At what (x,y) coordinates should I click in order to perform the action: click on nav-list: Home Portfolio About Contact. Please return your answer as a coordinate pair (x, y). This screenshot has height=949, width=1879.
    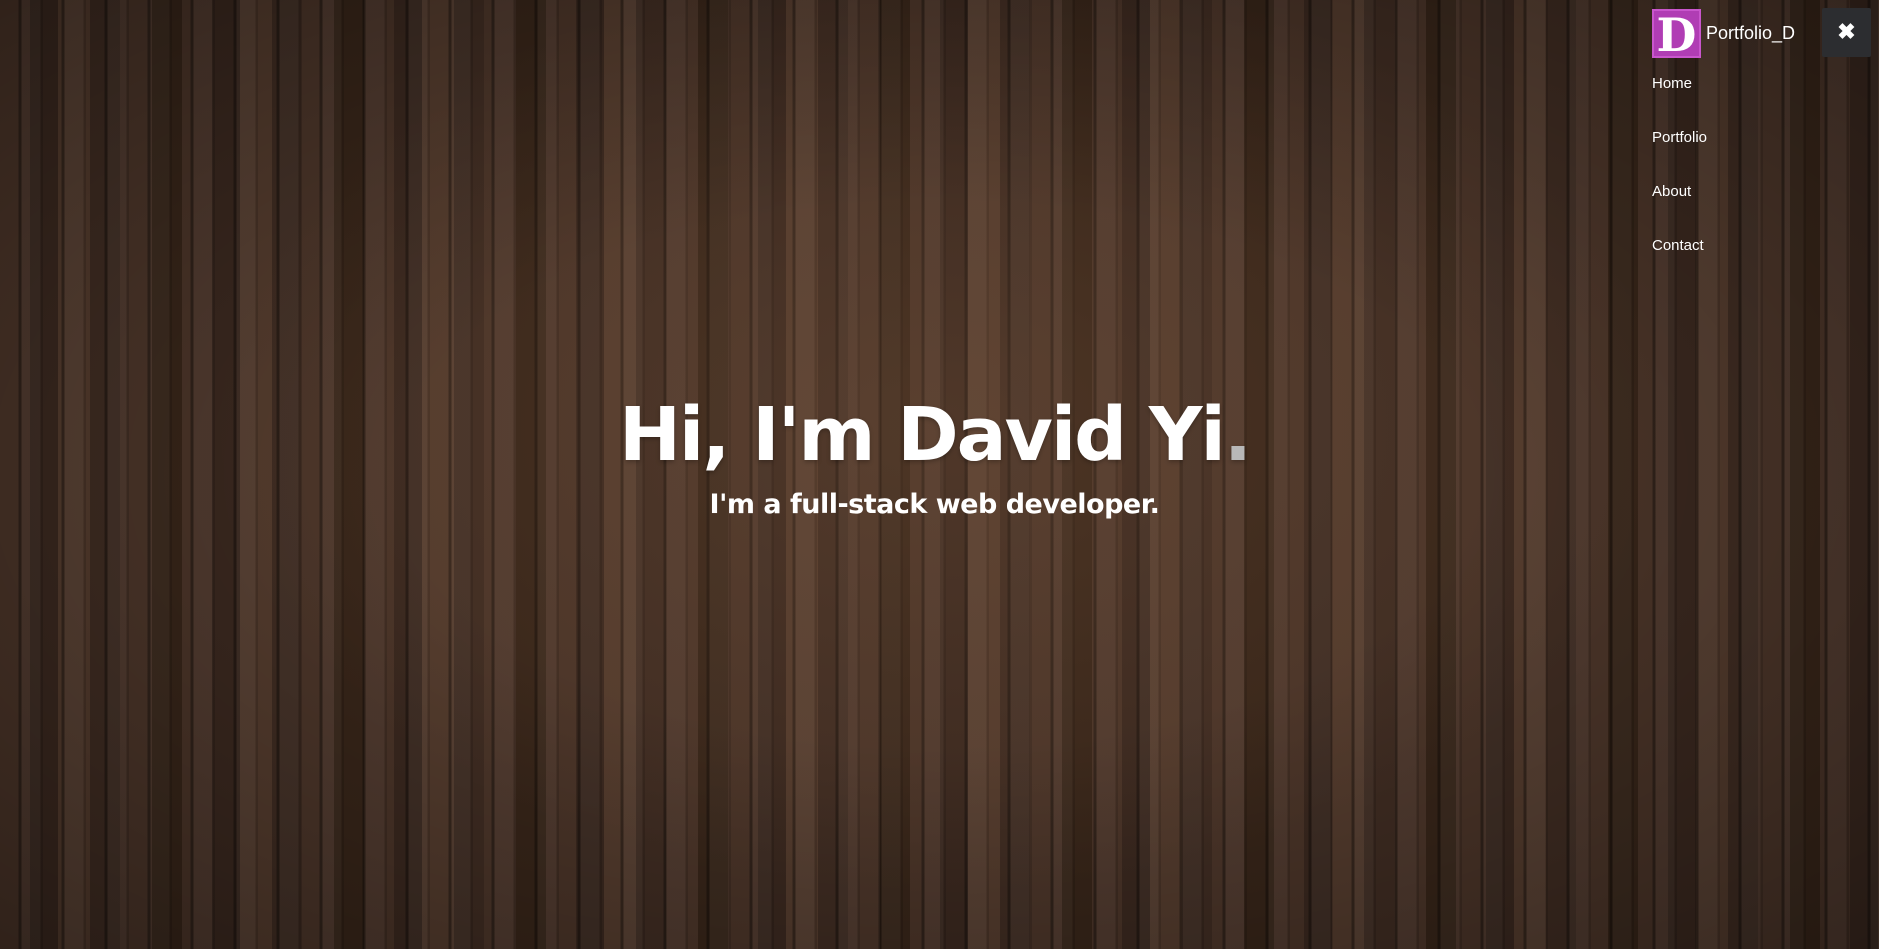
    Looking at the image, I should click on (1762, 182).